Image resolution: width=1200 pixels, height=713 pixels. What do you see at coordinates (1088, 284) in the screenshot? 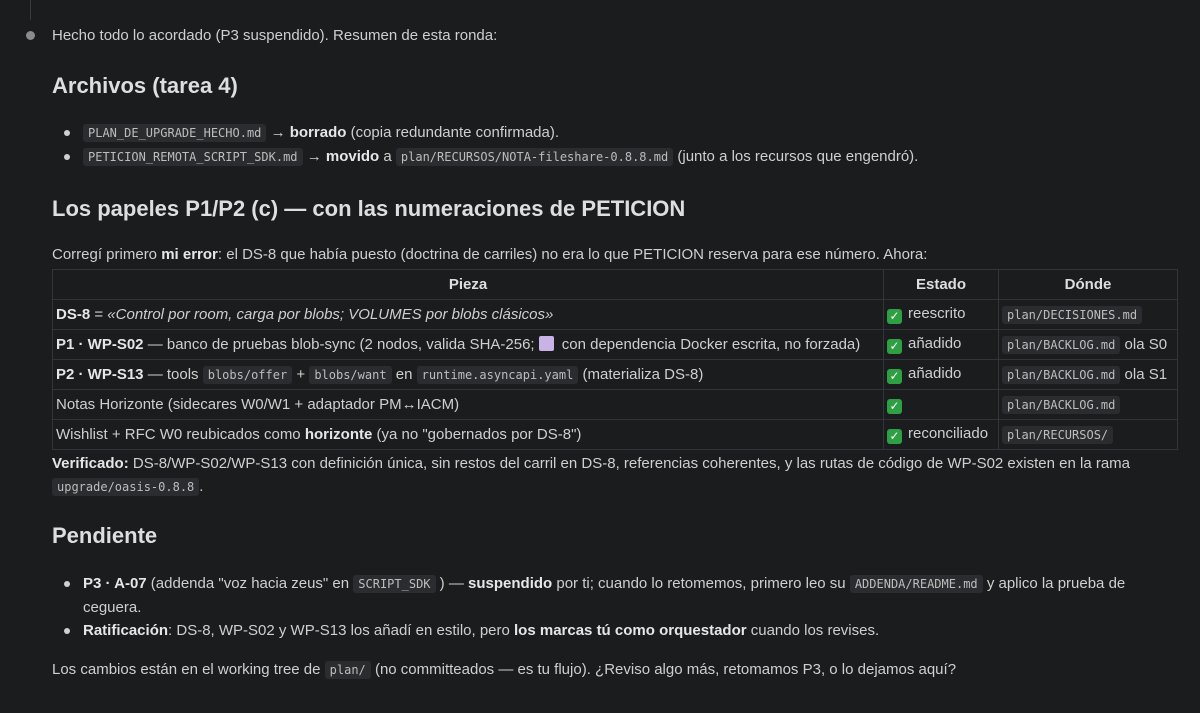
I see `col-header-donde: Dónde` at bounding box center [1088, 284].